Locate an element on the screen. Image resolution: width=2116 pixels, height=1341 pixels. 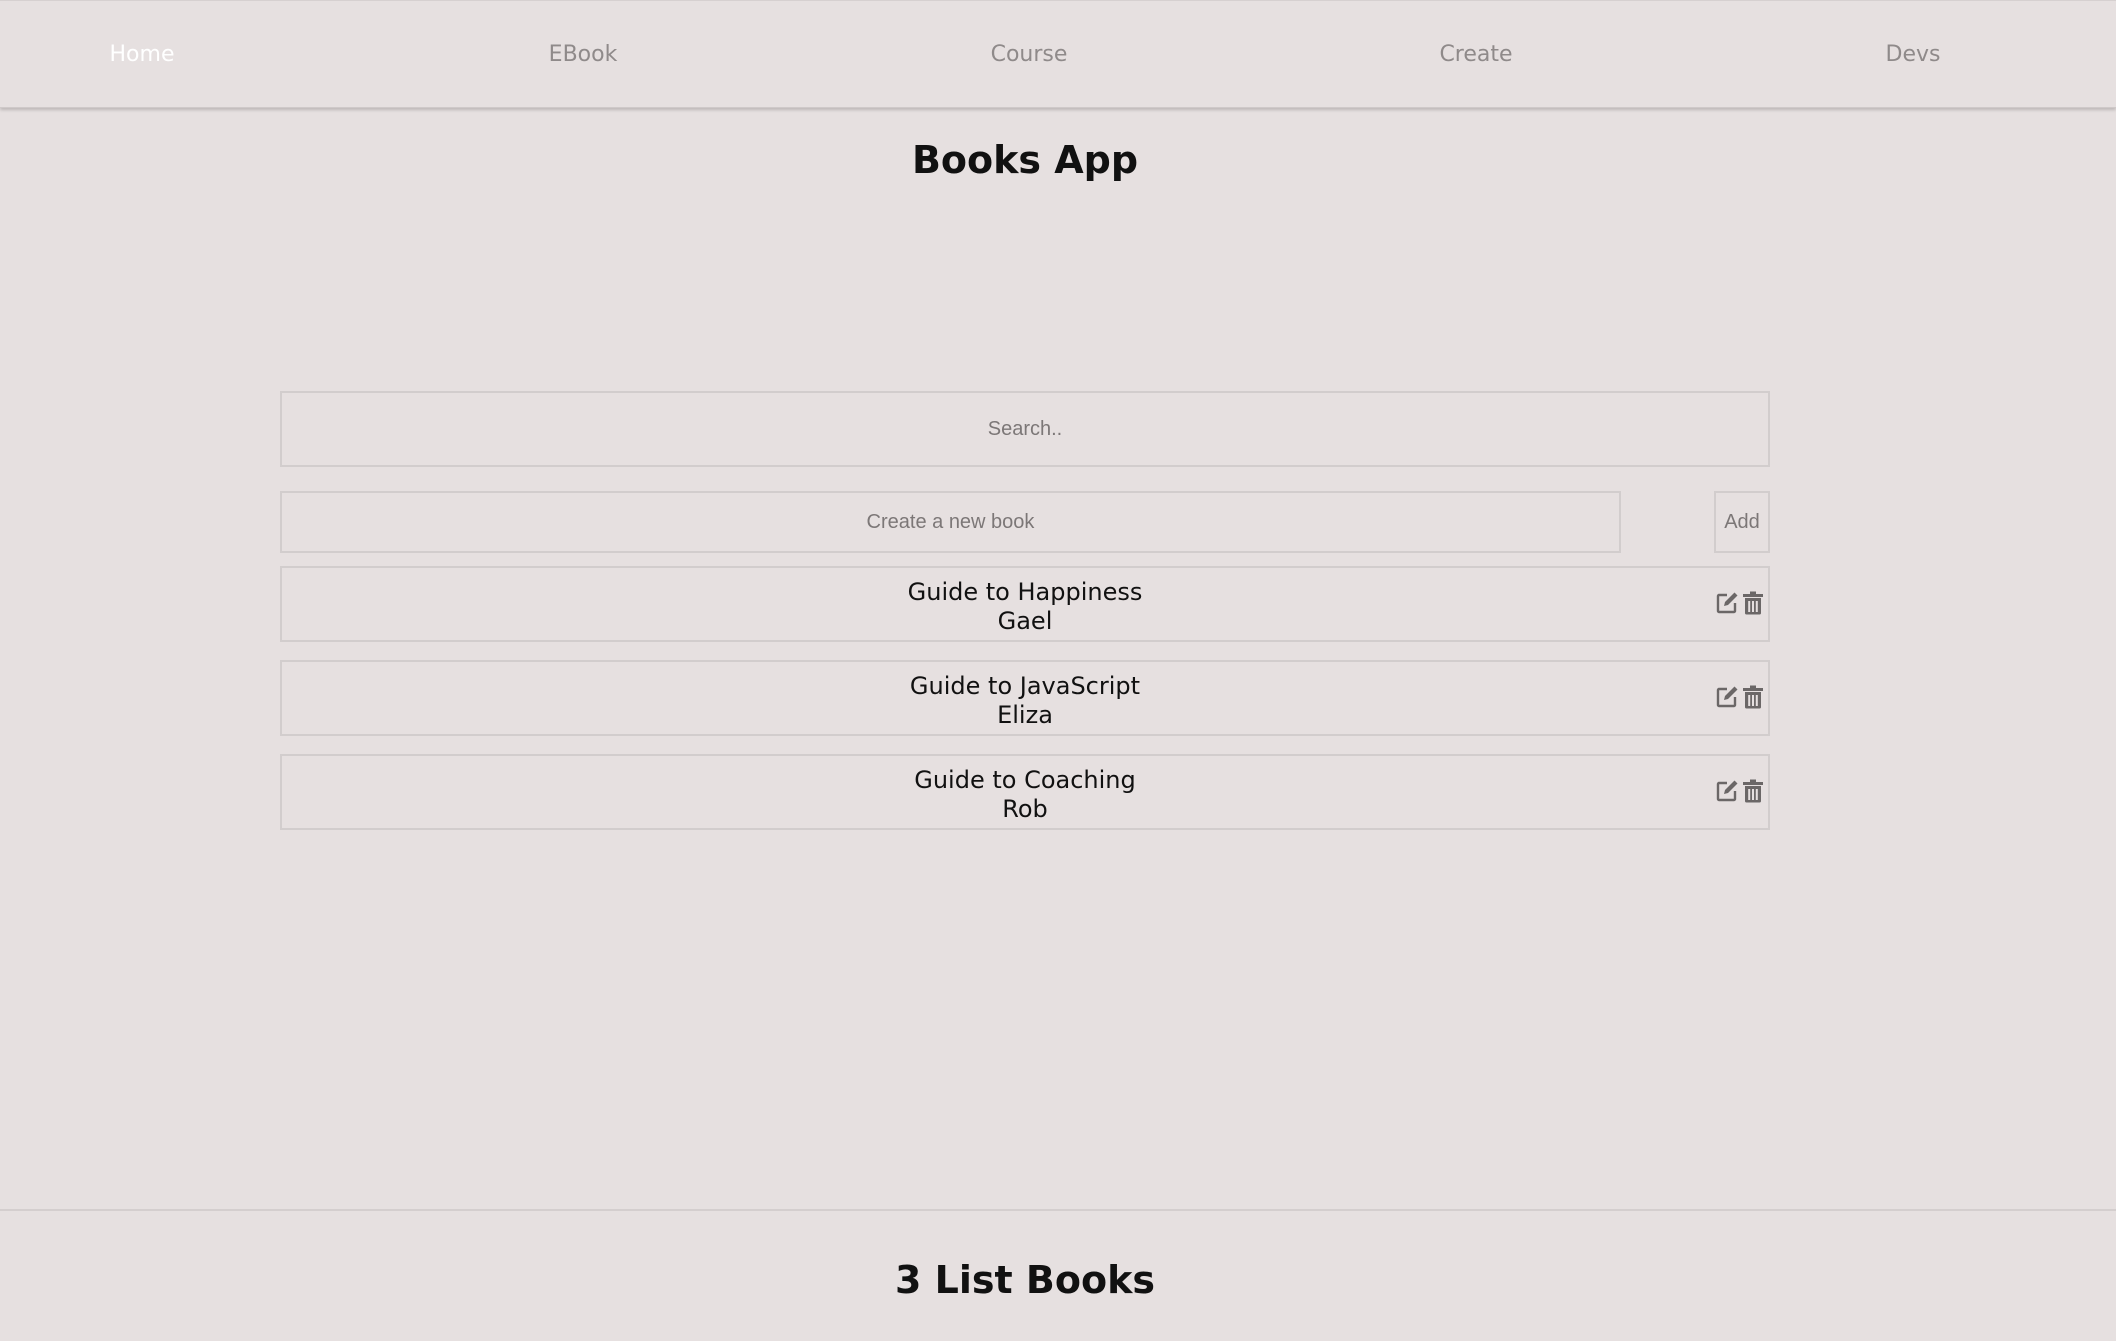
nav-ebook-link: EBook is located at coordinates (583, 55).